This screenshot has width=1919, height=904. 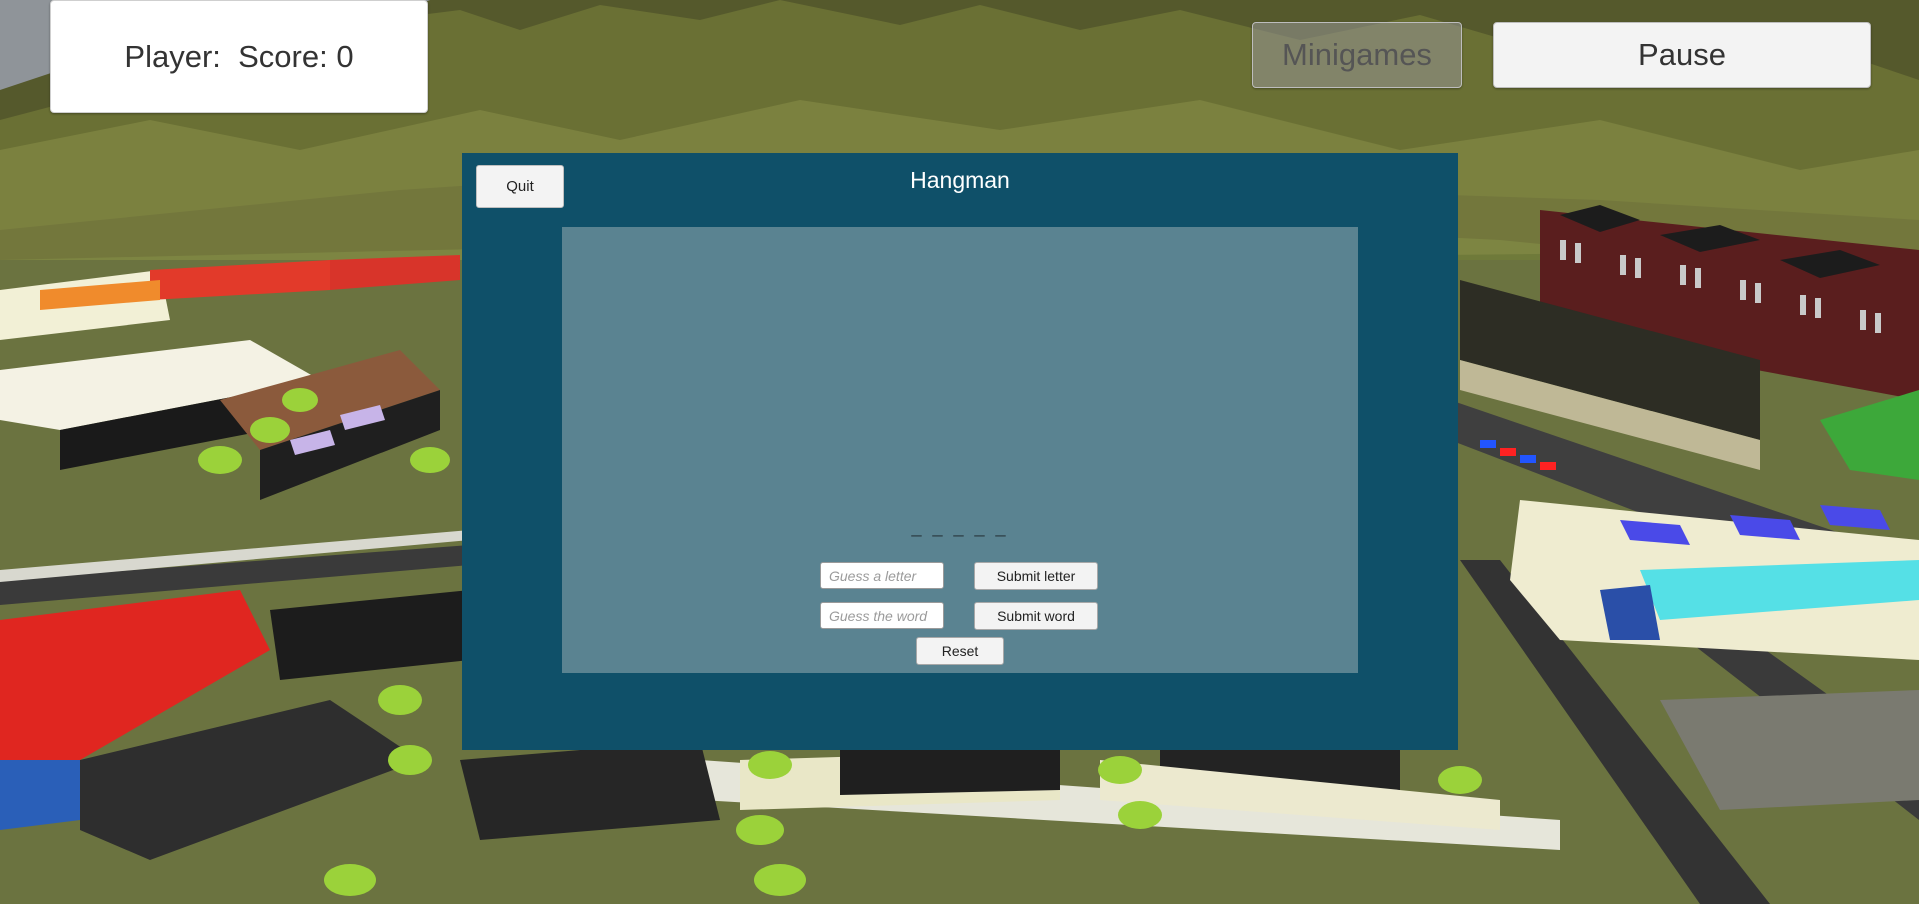 I want to click on guess-word-input, so click(x=882, y=615).